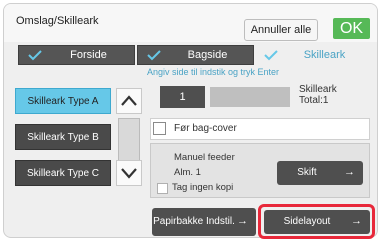  Describe the element at coordinates (205, 128) in the screenshot. I see `before-back-cover-label: Før bag-cover` at that location.